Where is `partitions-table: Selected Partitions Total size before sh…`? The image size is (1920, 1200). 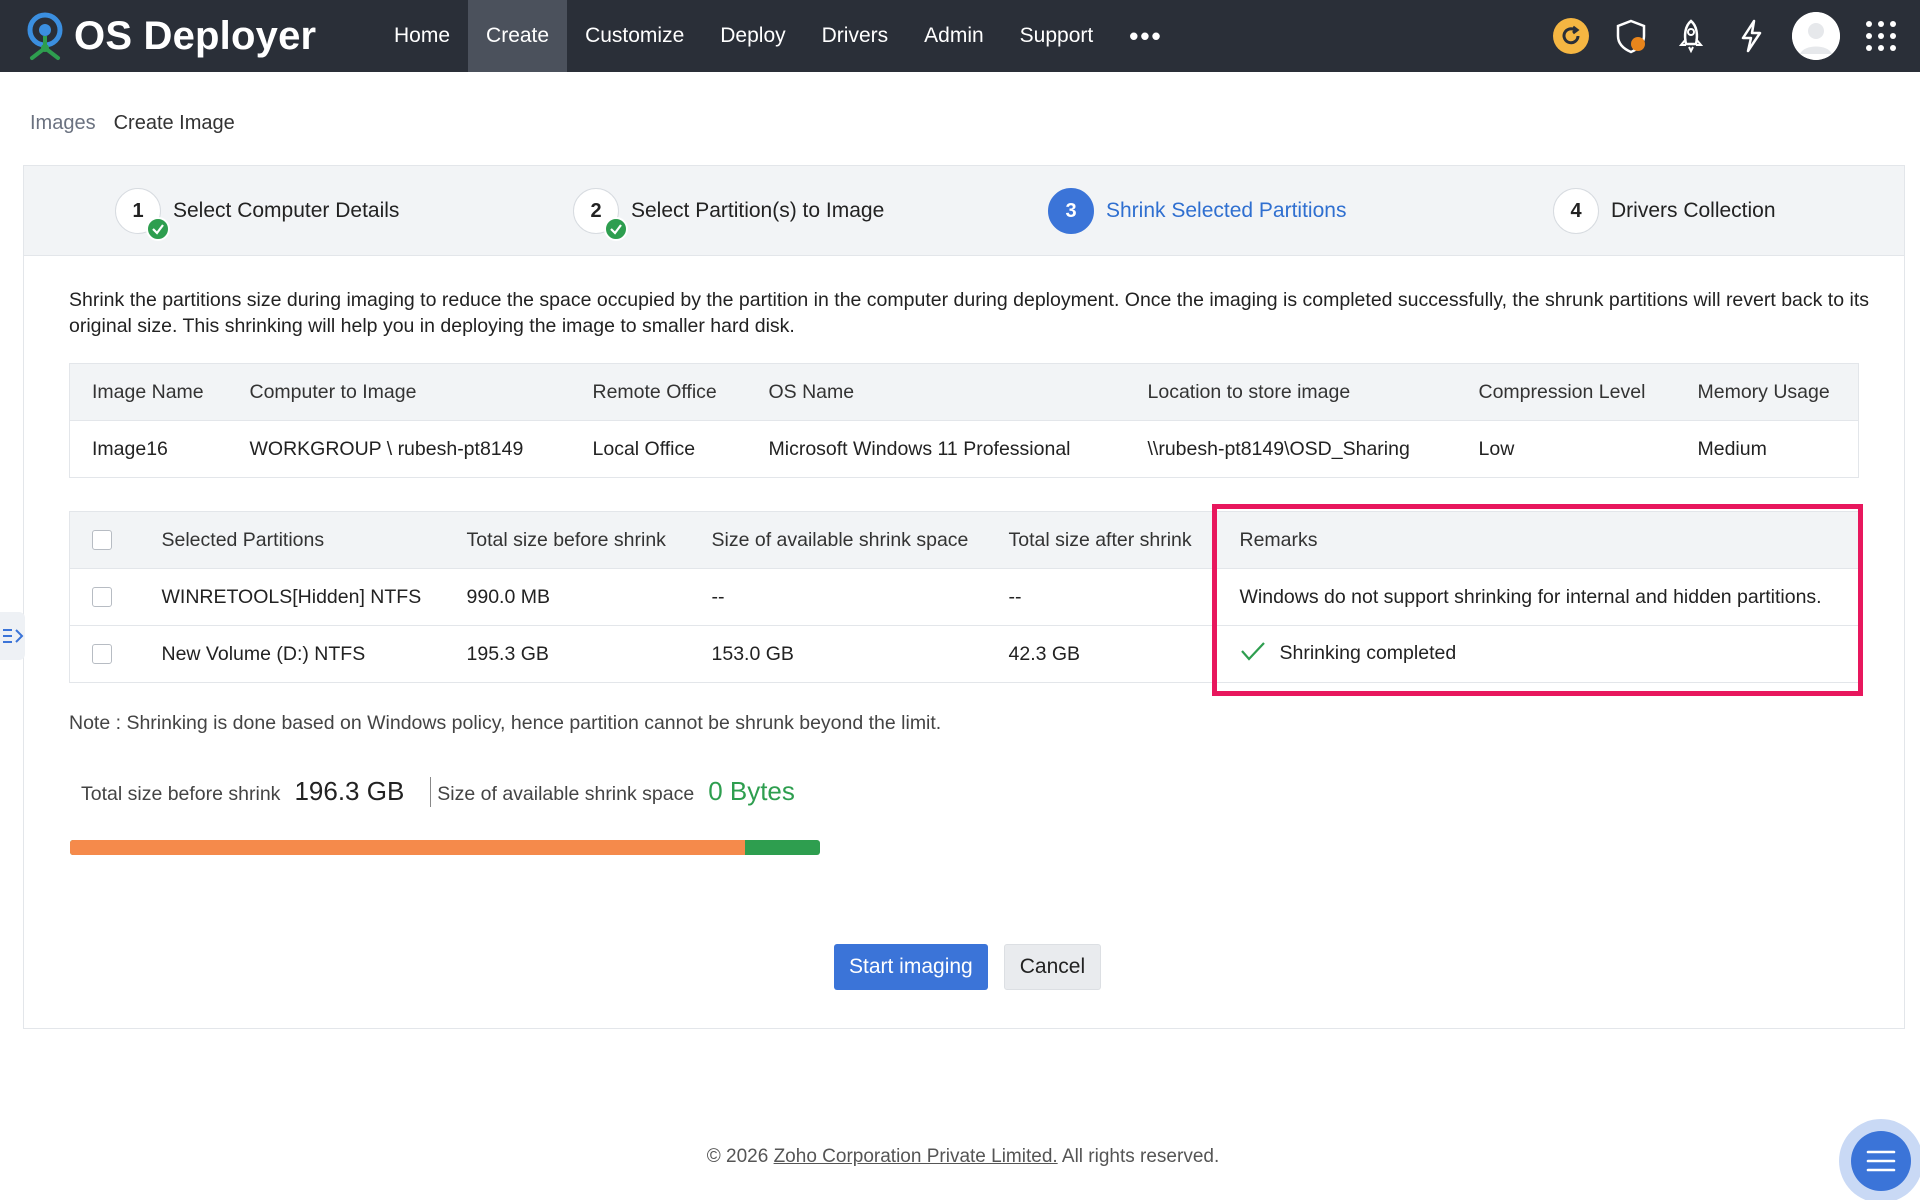
partitions-table: Selected Partitions Total size before sh… is located at coordinates (964, 597).